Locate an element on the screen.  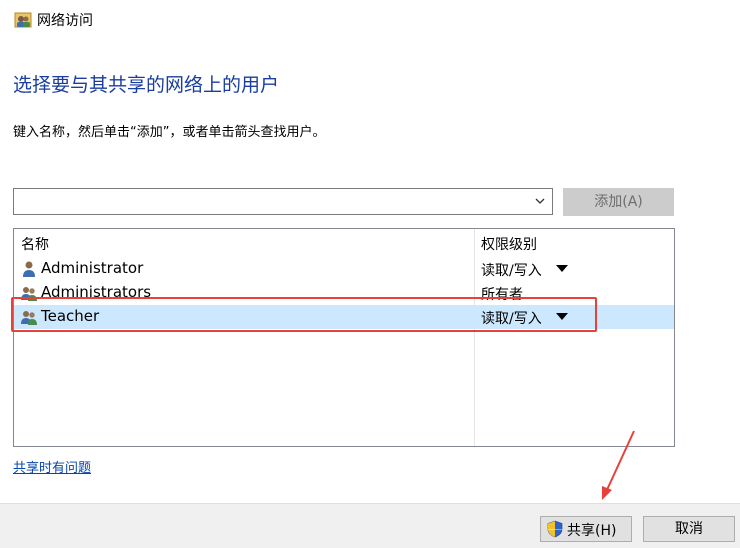
uac-shield-icon is located at coordinates (555, 529).